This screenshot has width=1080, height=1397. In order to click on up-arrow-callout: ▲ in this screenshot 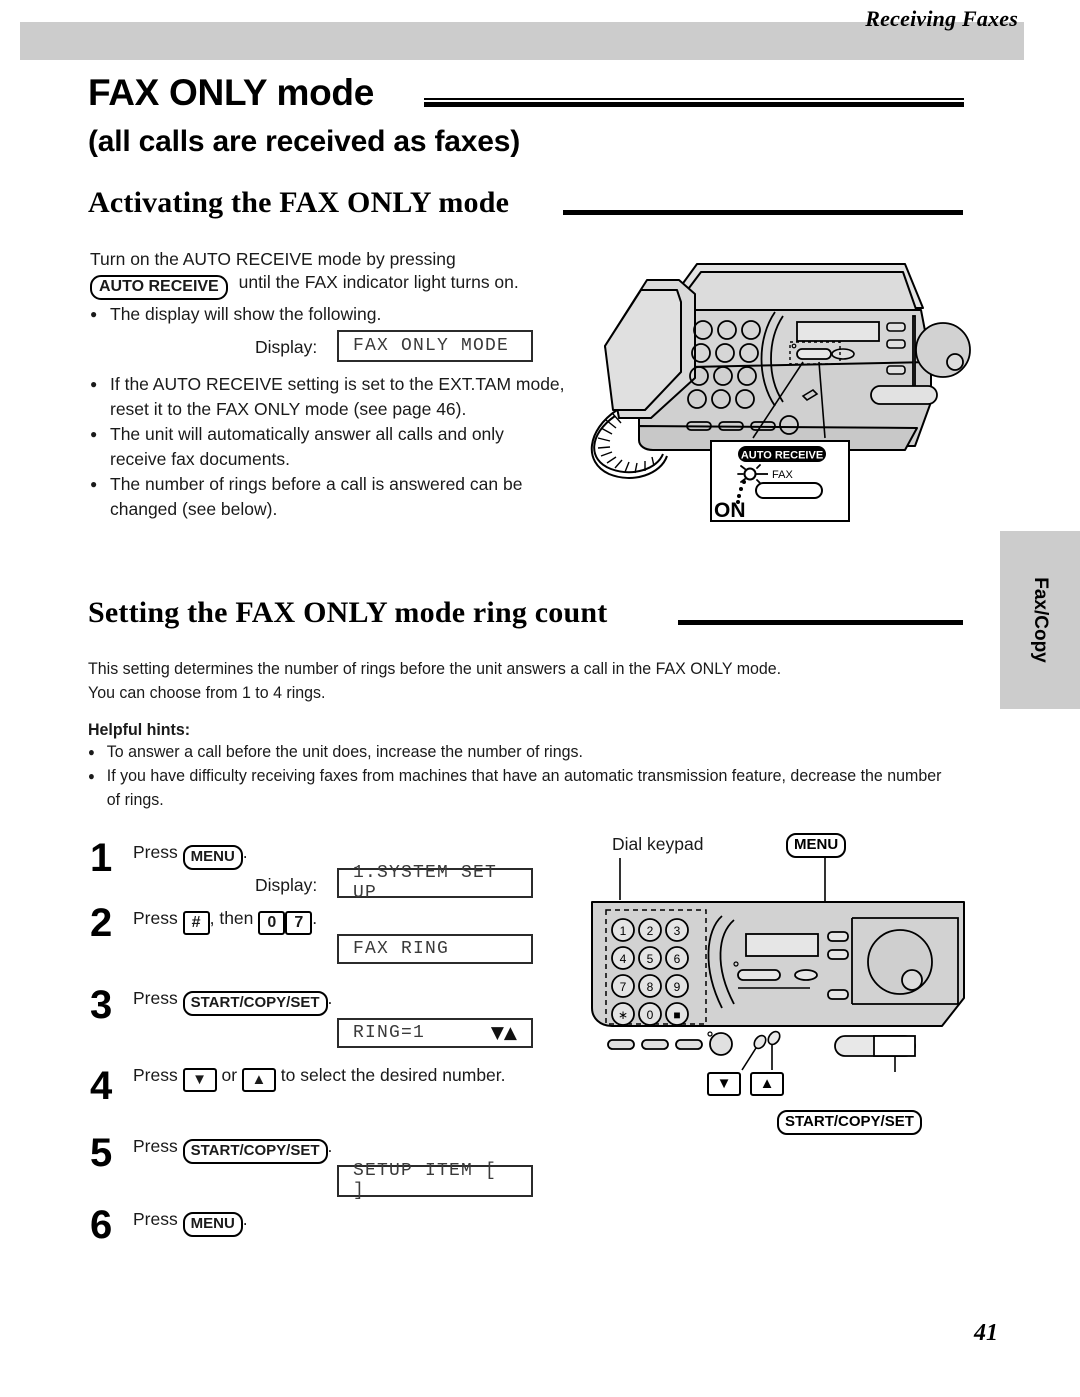, I will do `click(767, 1084)`.